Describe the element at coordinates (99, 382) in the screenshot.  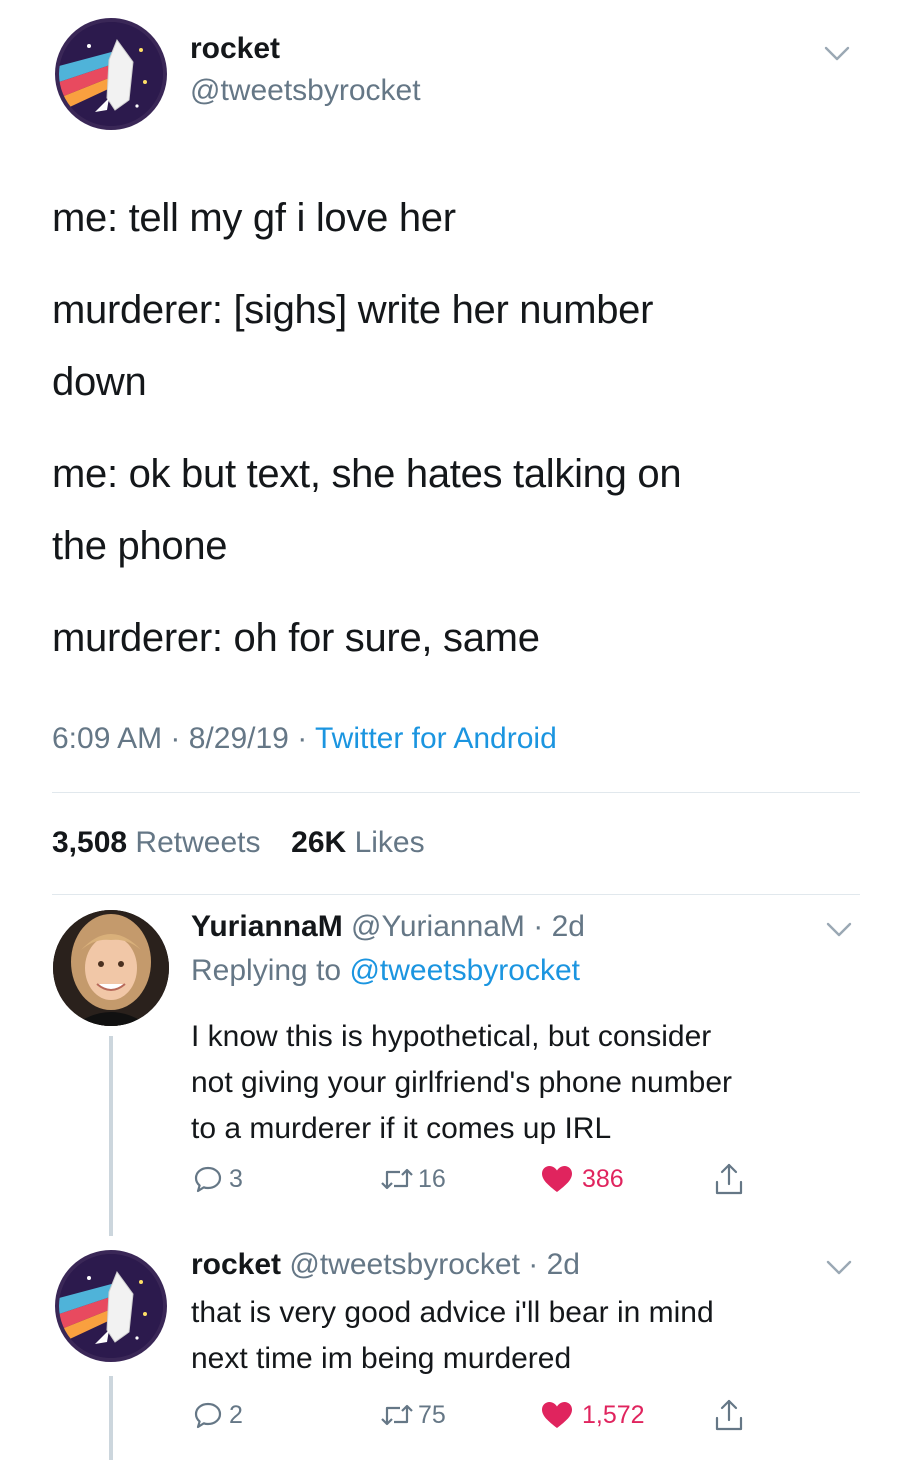
I see `tweet-text-line: down` at that location.